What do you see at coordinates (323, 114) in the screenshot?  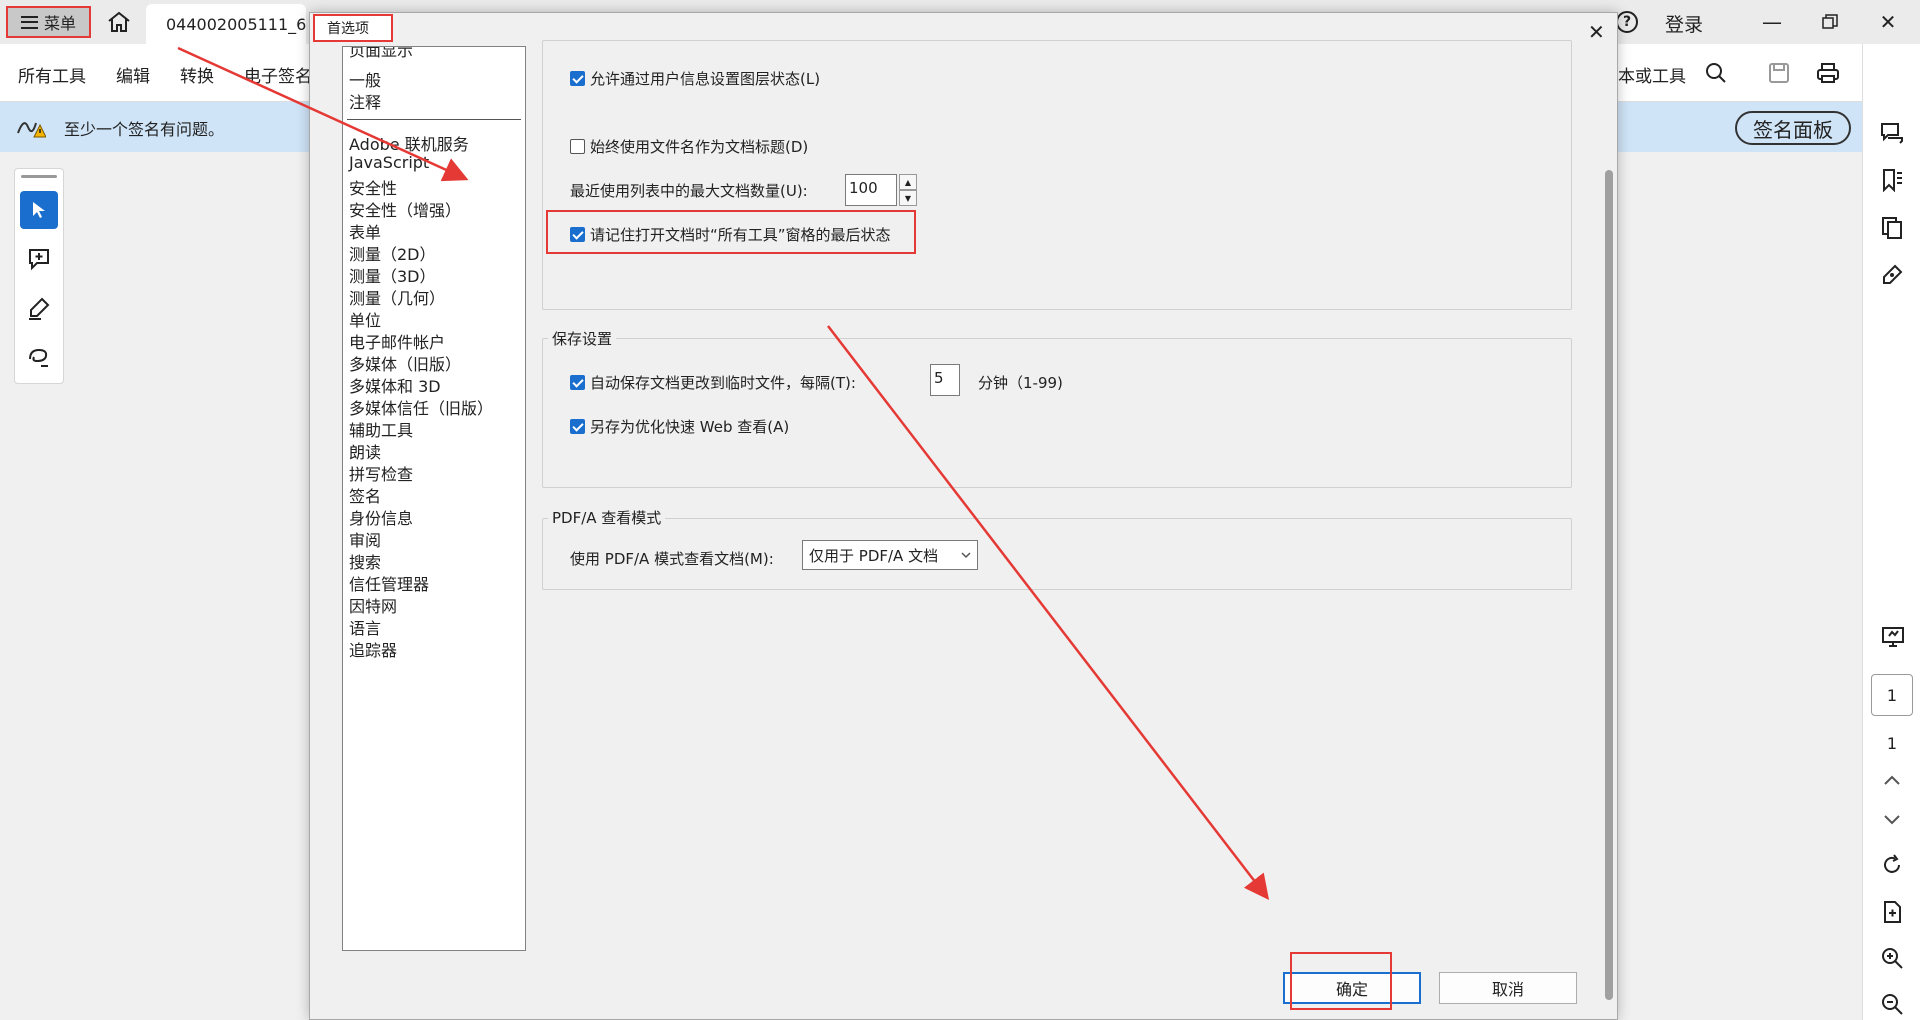 I see `arrow-menu-to-list` at bounding box center [323, 114].